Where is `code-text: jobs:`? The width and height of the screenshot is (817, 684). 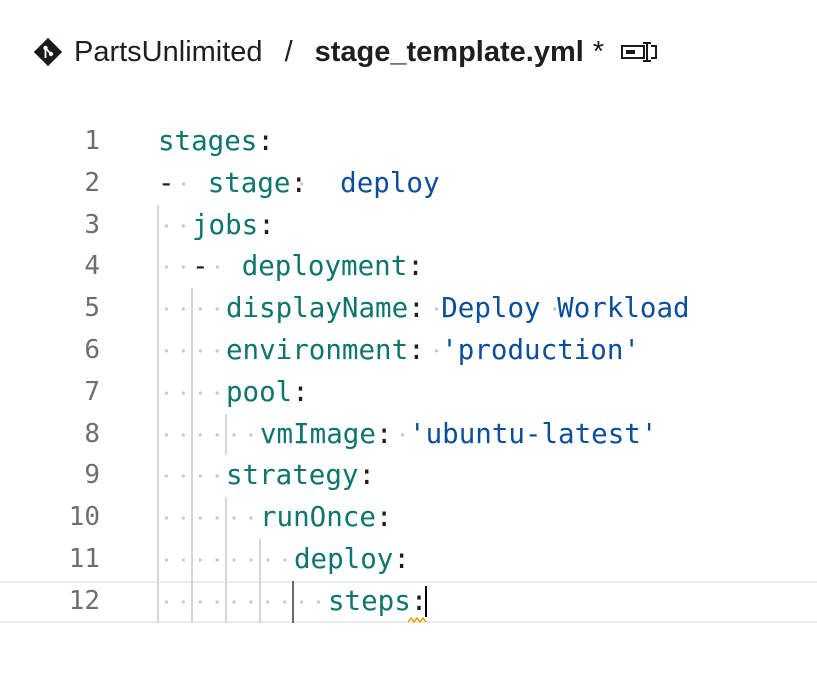 code-text: jobs: is located at coordinates (233, 226).